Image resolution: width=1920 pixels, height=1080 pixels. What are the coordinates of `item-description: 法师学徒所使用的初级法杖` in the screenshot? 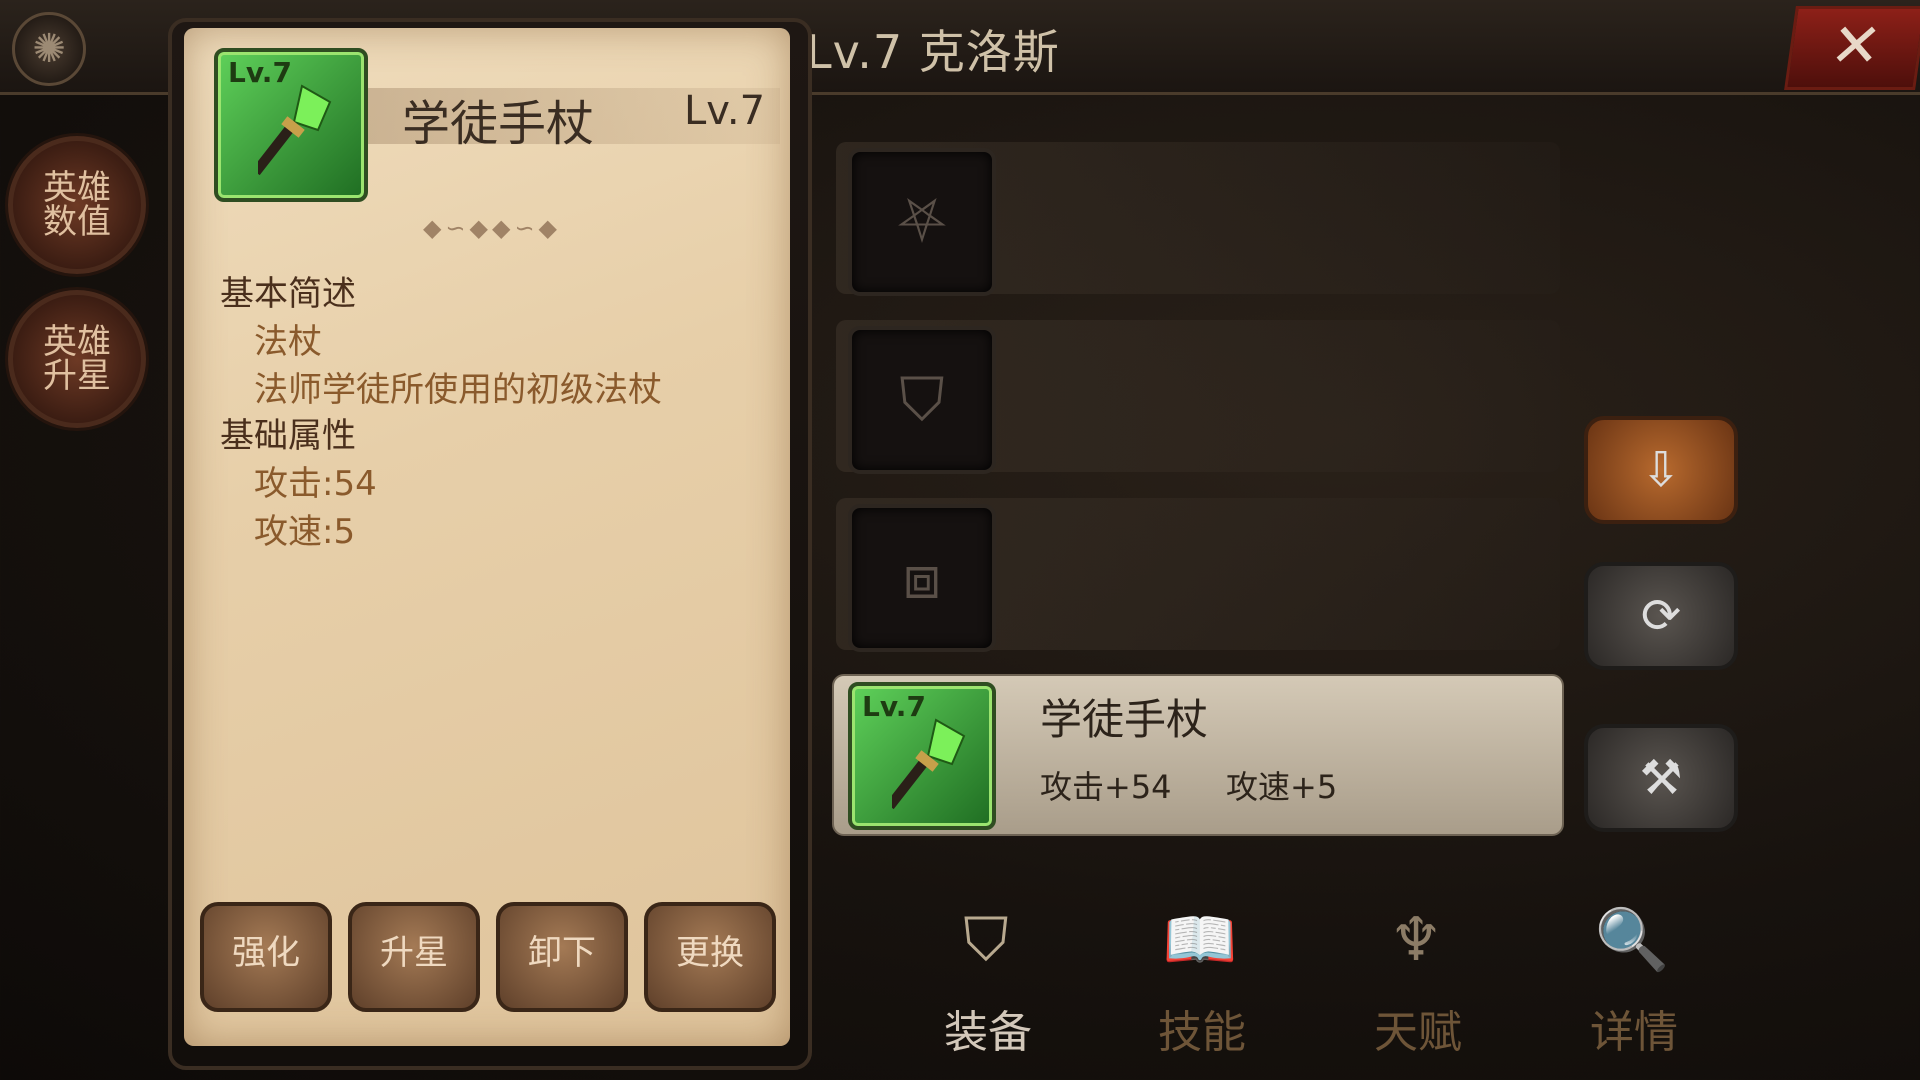 It's located at (458, 390).